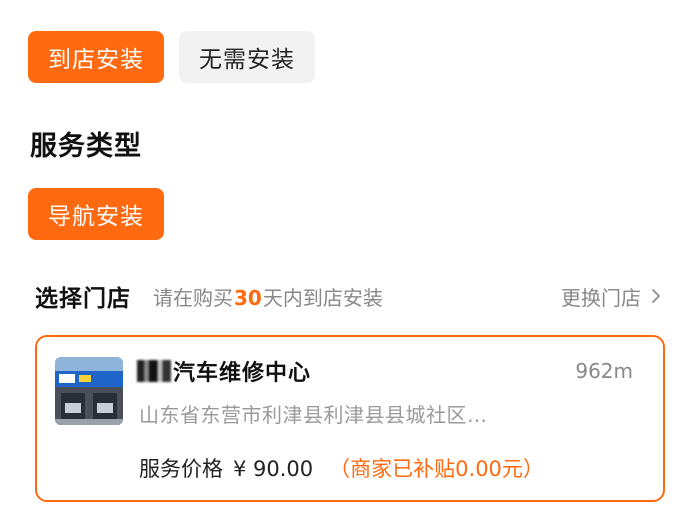 The width and height of the screenshot is (700, 524). What do you see at coordinates (193, 297) in the screenshot?
I see `hint-prefix: 请在购买` at bounding box center [193, 297].